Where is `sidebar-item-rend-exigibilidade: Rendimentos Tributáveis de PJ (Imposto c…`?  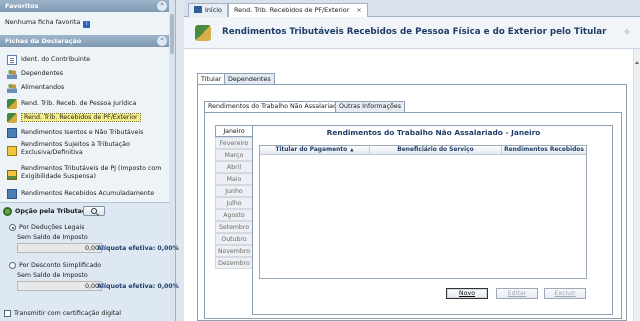
sidebar-item-rend-exigibilidade: Rendimentos Tributáveis de PJ (Imposto c… is located at coordinates (88, 175).